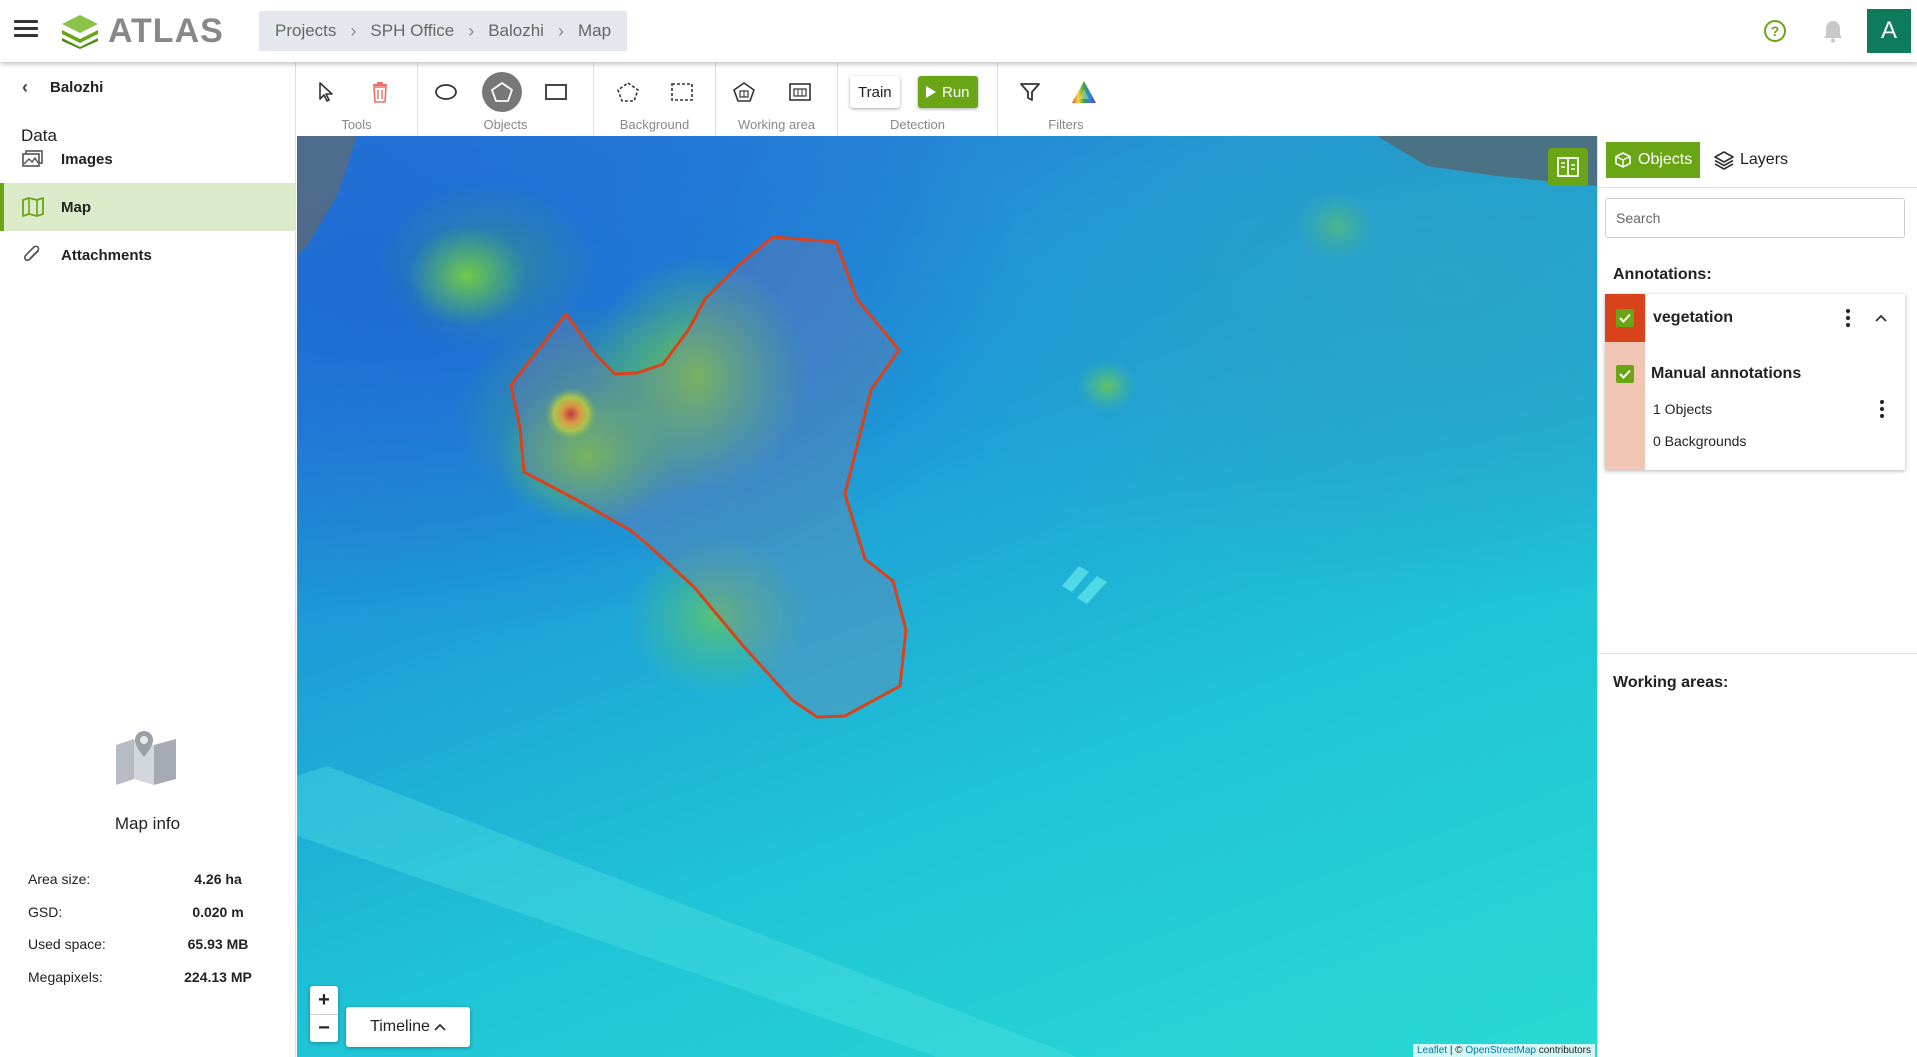 This screenshot has height=1057, width=1917. I want to click on working-area-rectangle-button, so click(800, 92).